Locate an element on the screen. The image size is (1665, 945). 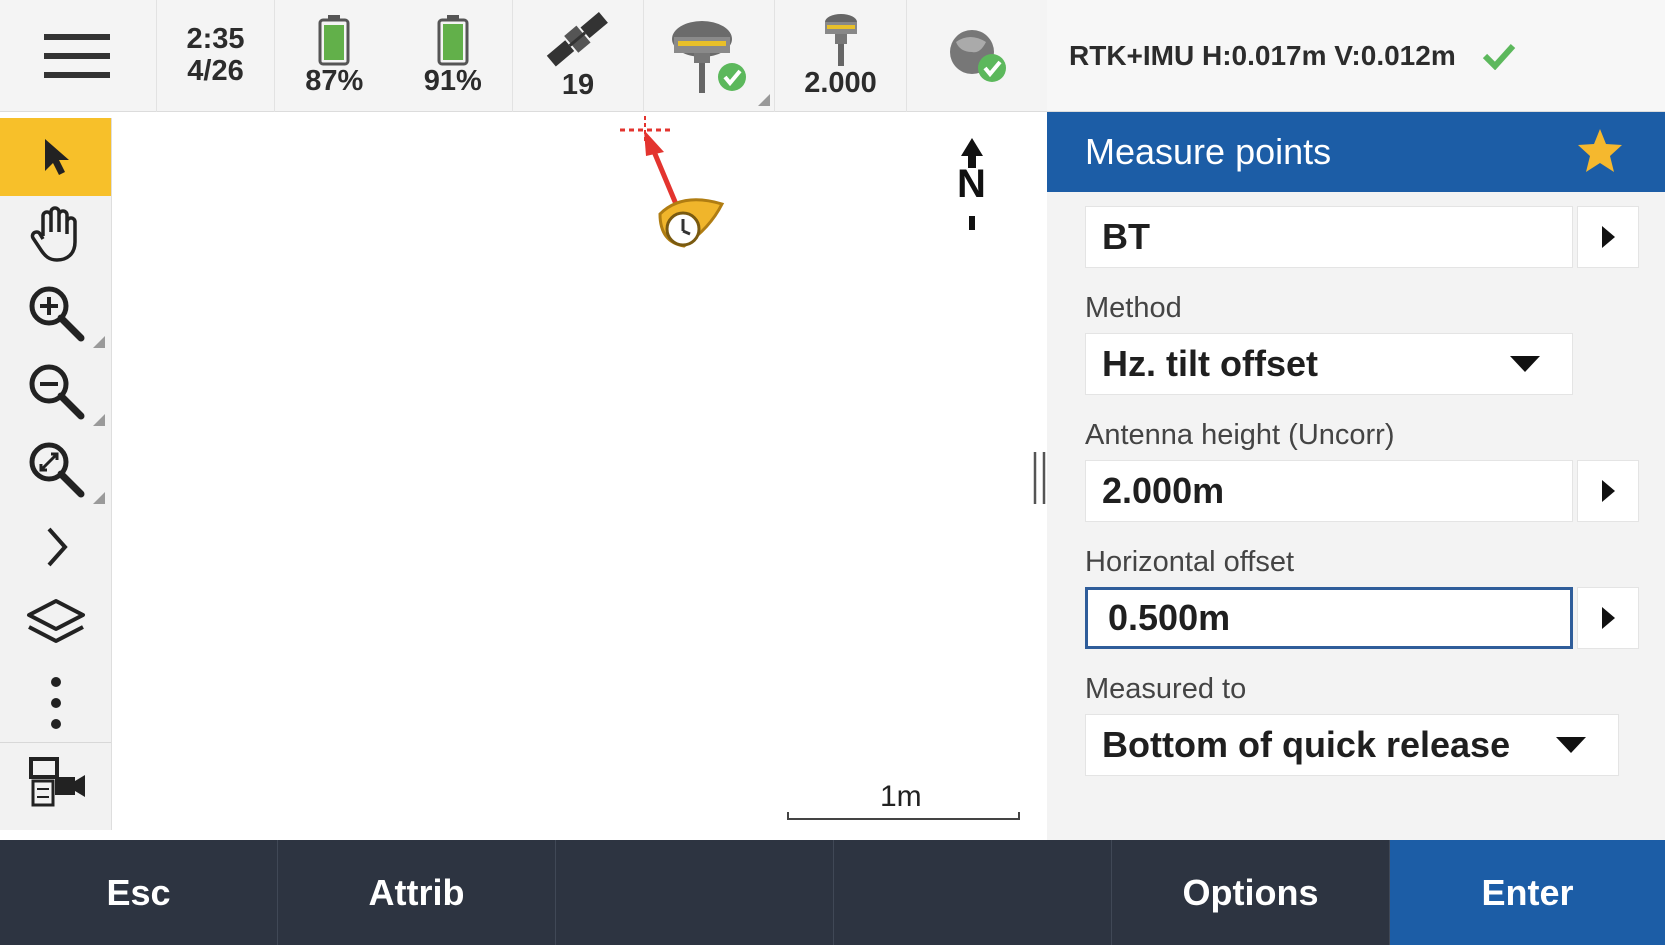
battery-status: 87% 91% is located at coordinates (394, 56).